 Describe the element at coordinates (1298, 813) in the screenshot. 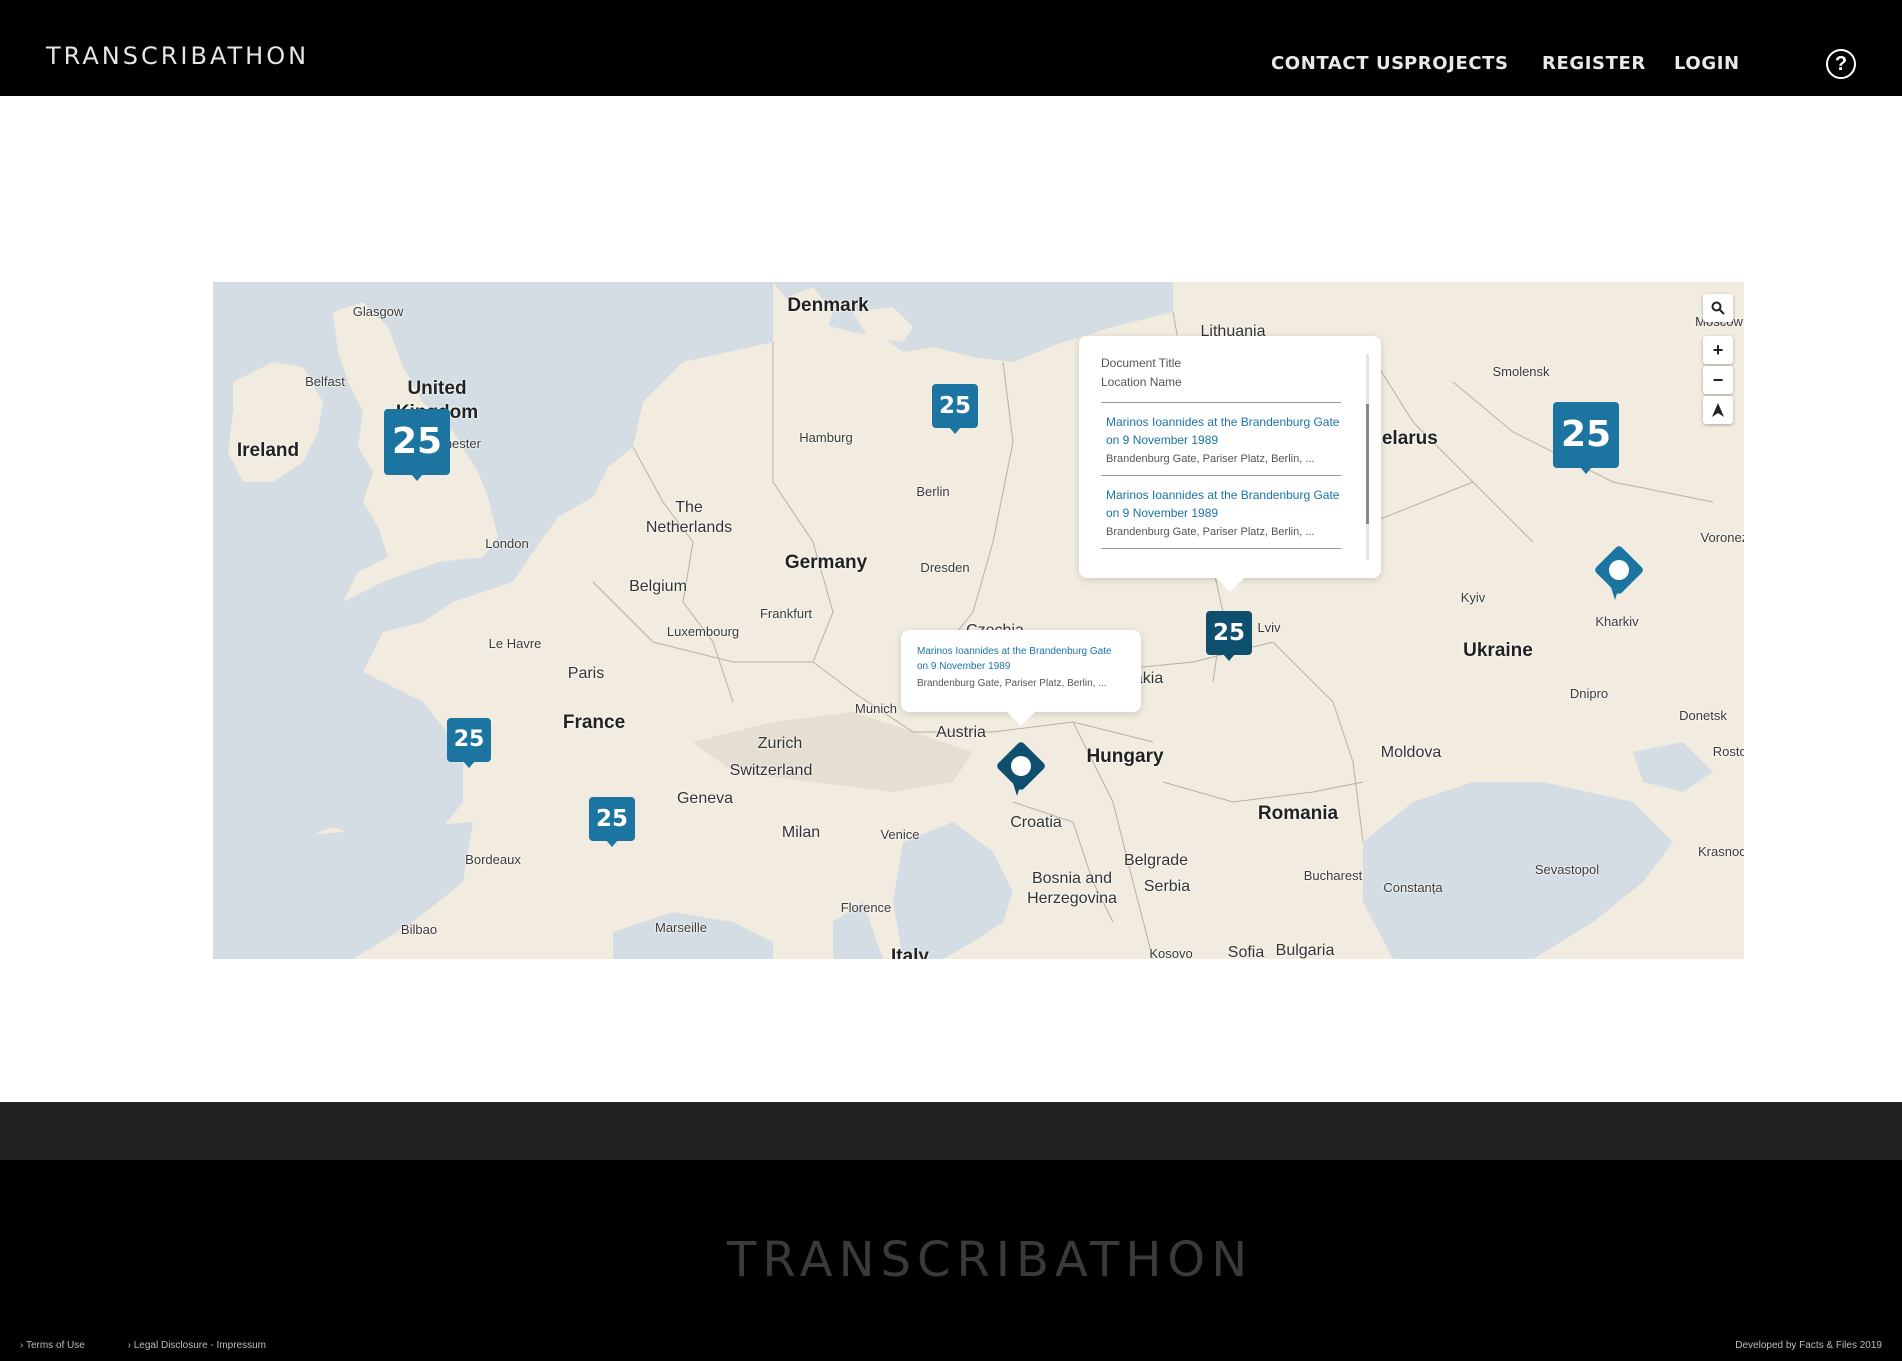

I see `label-romania: Romania` at that location.